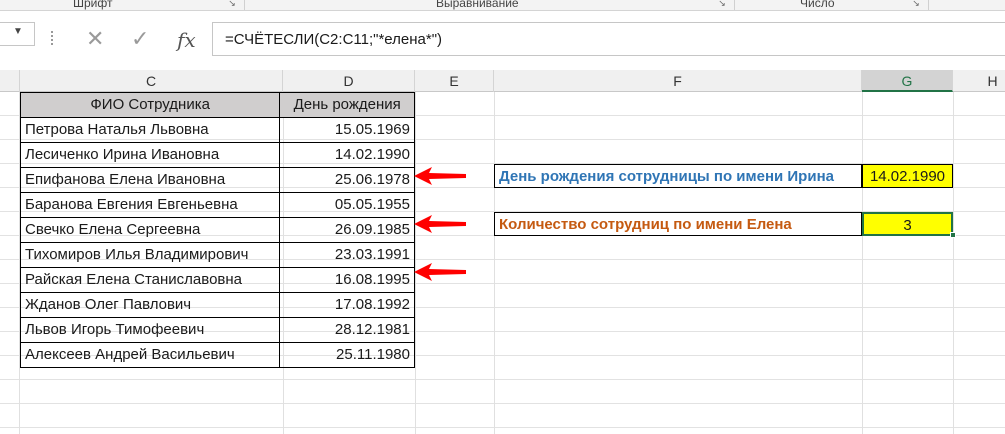 Image resolution: width=1005 pixels, height=434 pixels. I want to click on table-row: Баранова Евгения Евгеньевна 05.05.1955, so click(218, 205).